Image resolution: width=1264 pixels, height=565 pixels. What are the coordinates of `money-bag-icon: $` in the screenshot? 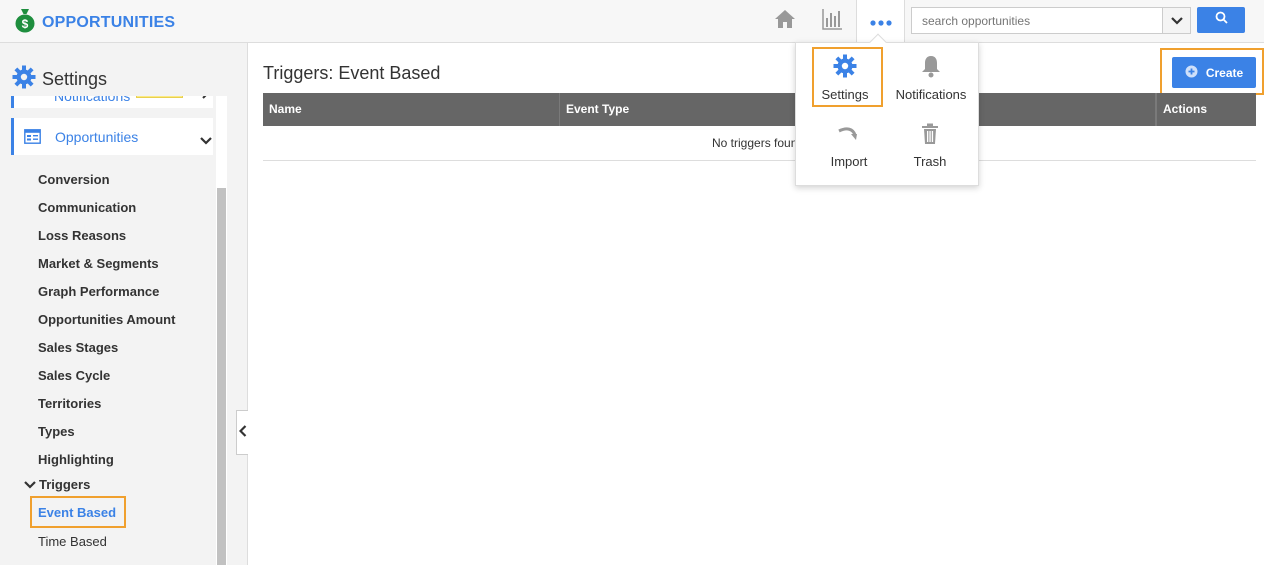 It's located at (25, 22).